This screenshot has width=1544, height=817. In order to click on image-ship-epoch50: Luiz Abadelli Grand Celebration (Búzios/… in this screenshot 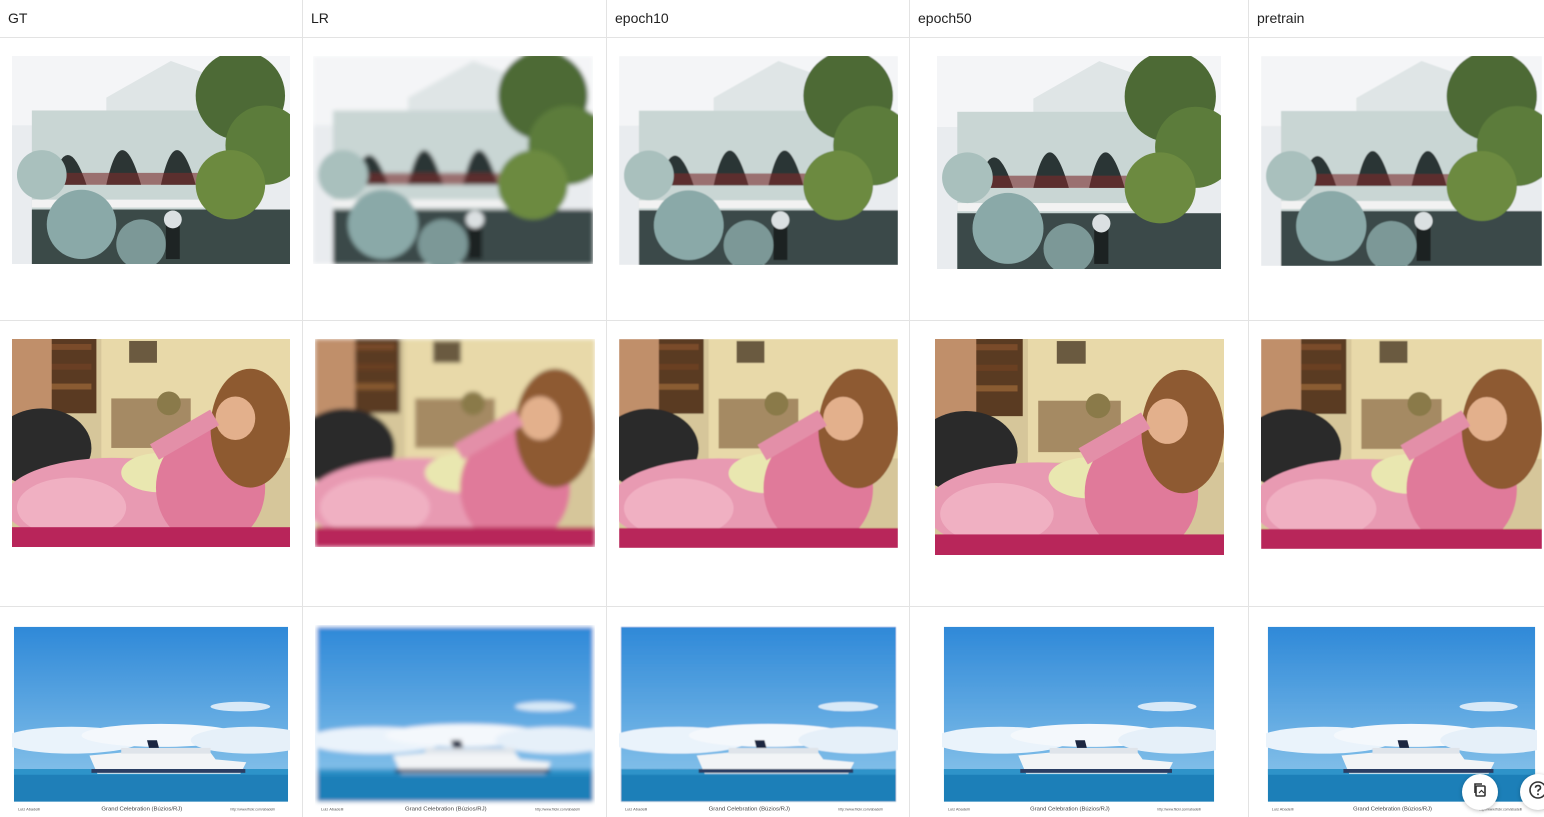, I will do `click(1079, 721)`.